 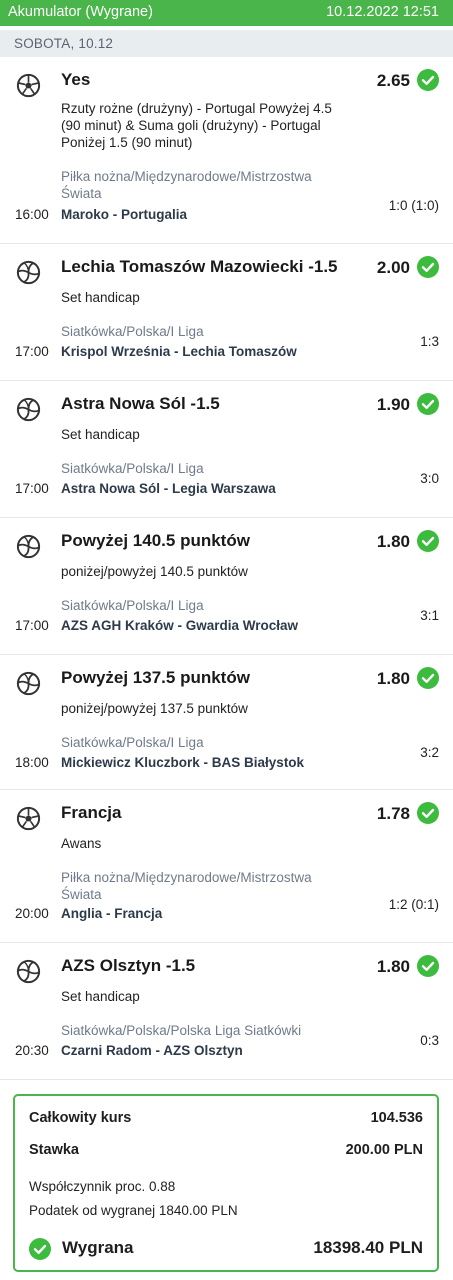 I want to click on bet-market: poniżej/powyżej 140.5 punktów, so click(x=154, y=571).